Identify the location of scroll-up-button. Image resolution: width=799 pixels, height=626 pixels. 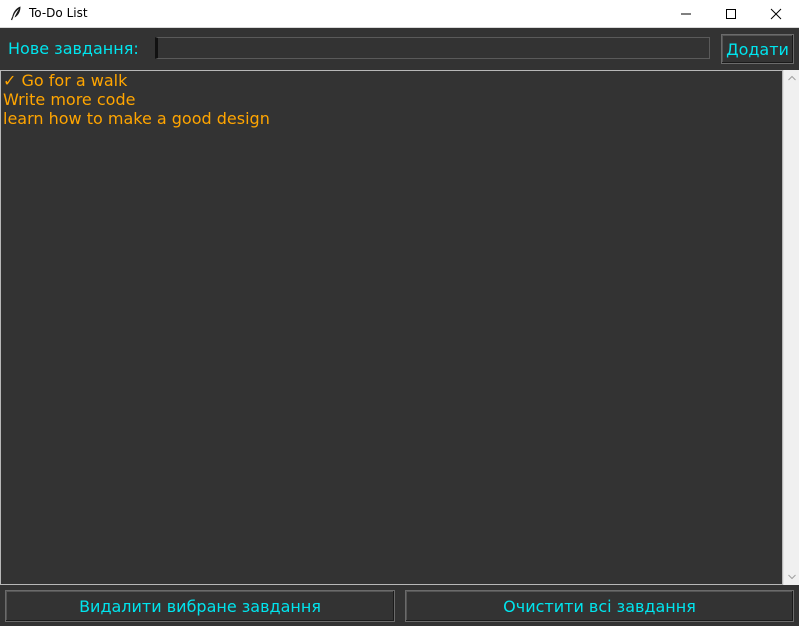
(791, 78).